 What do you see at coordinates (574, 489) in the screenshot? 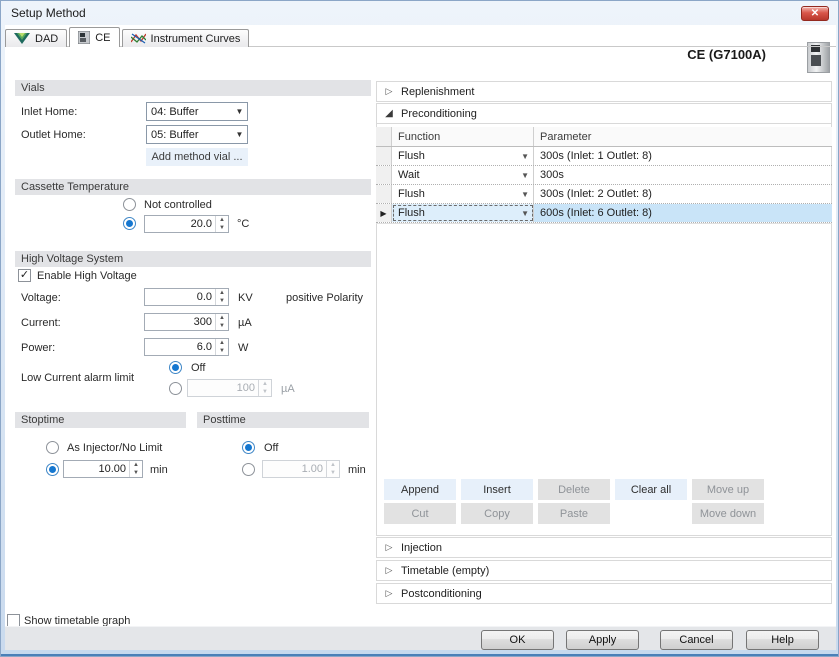
I see `delete-button: Delete` at bounding box center [574, 489].